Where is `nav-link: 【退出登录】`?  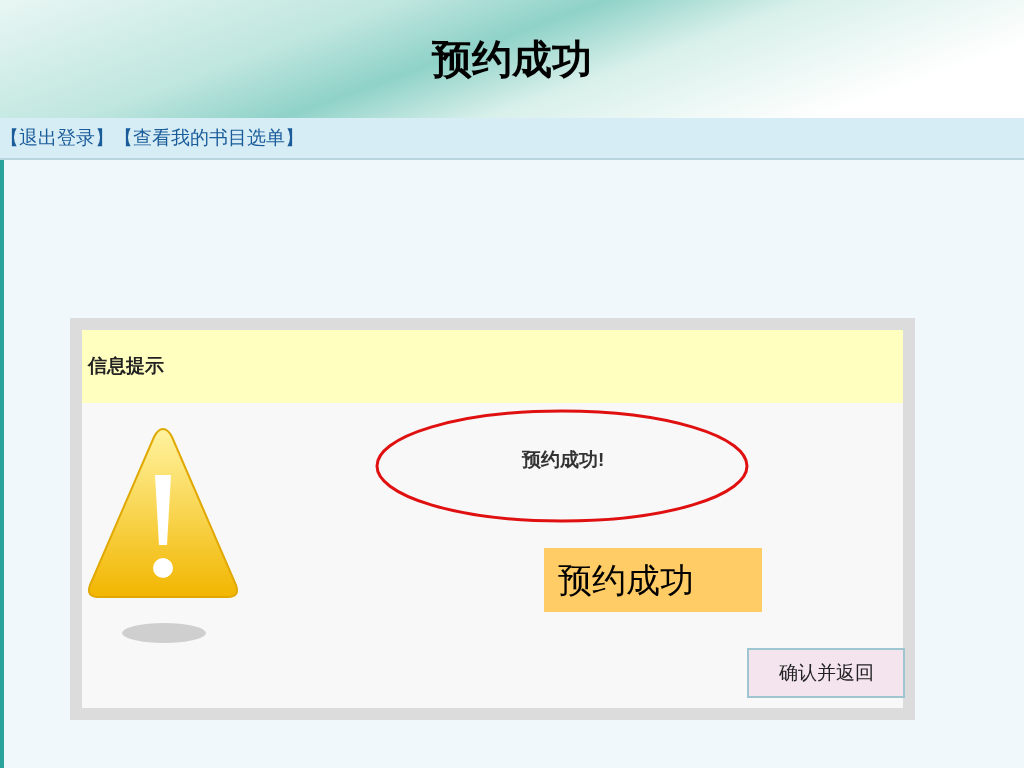 nav-link: 【退出登录】 is located at coordinates (57, 138).